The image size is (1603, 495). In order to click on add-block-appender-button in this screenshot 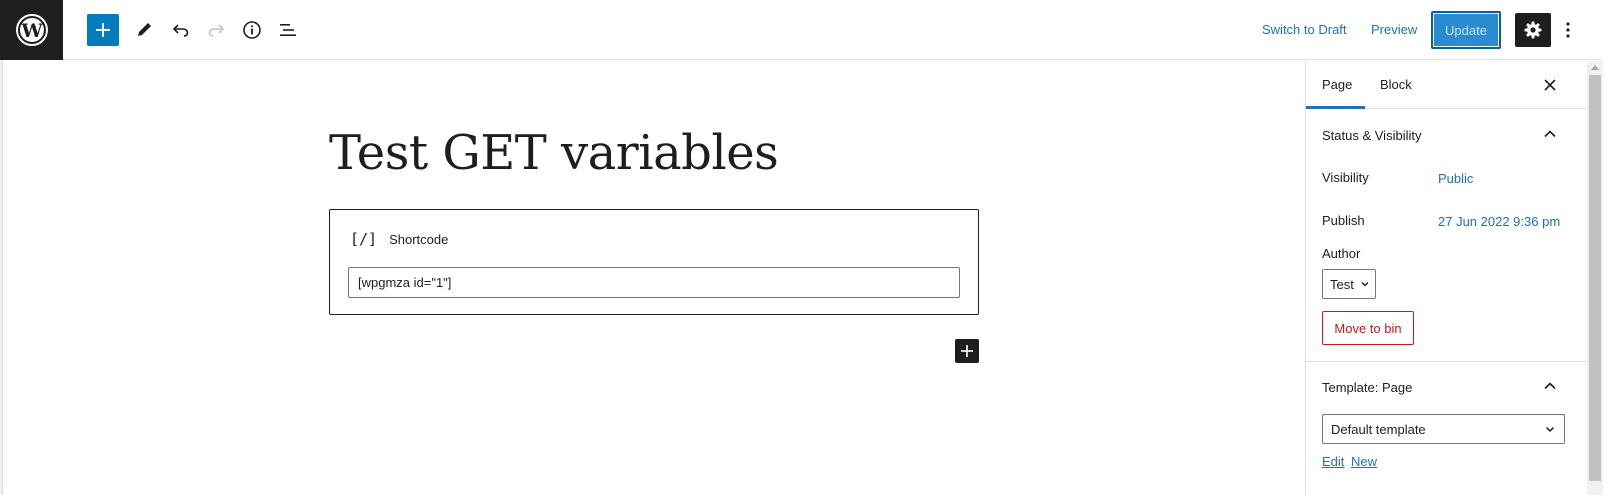, I will do `click(967, 351)`.